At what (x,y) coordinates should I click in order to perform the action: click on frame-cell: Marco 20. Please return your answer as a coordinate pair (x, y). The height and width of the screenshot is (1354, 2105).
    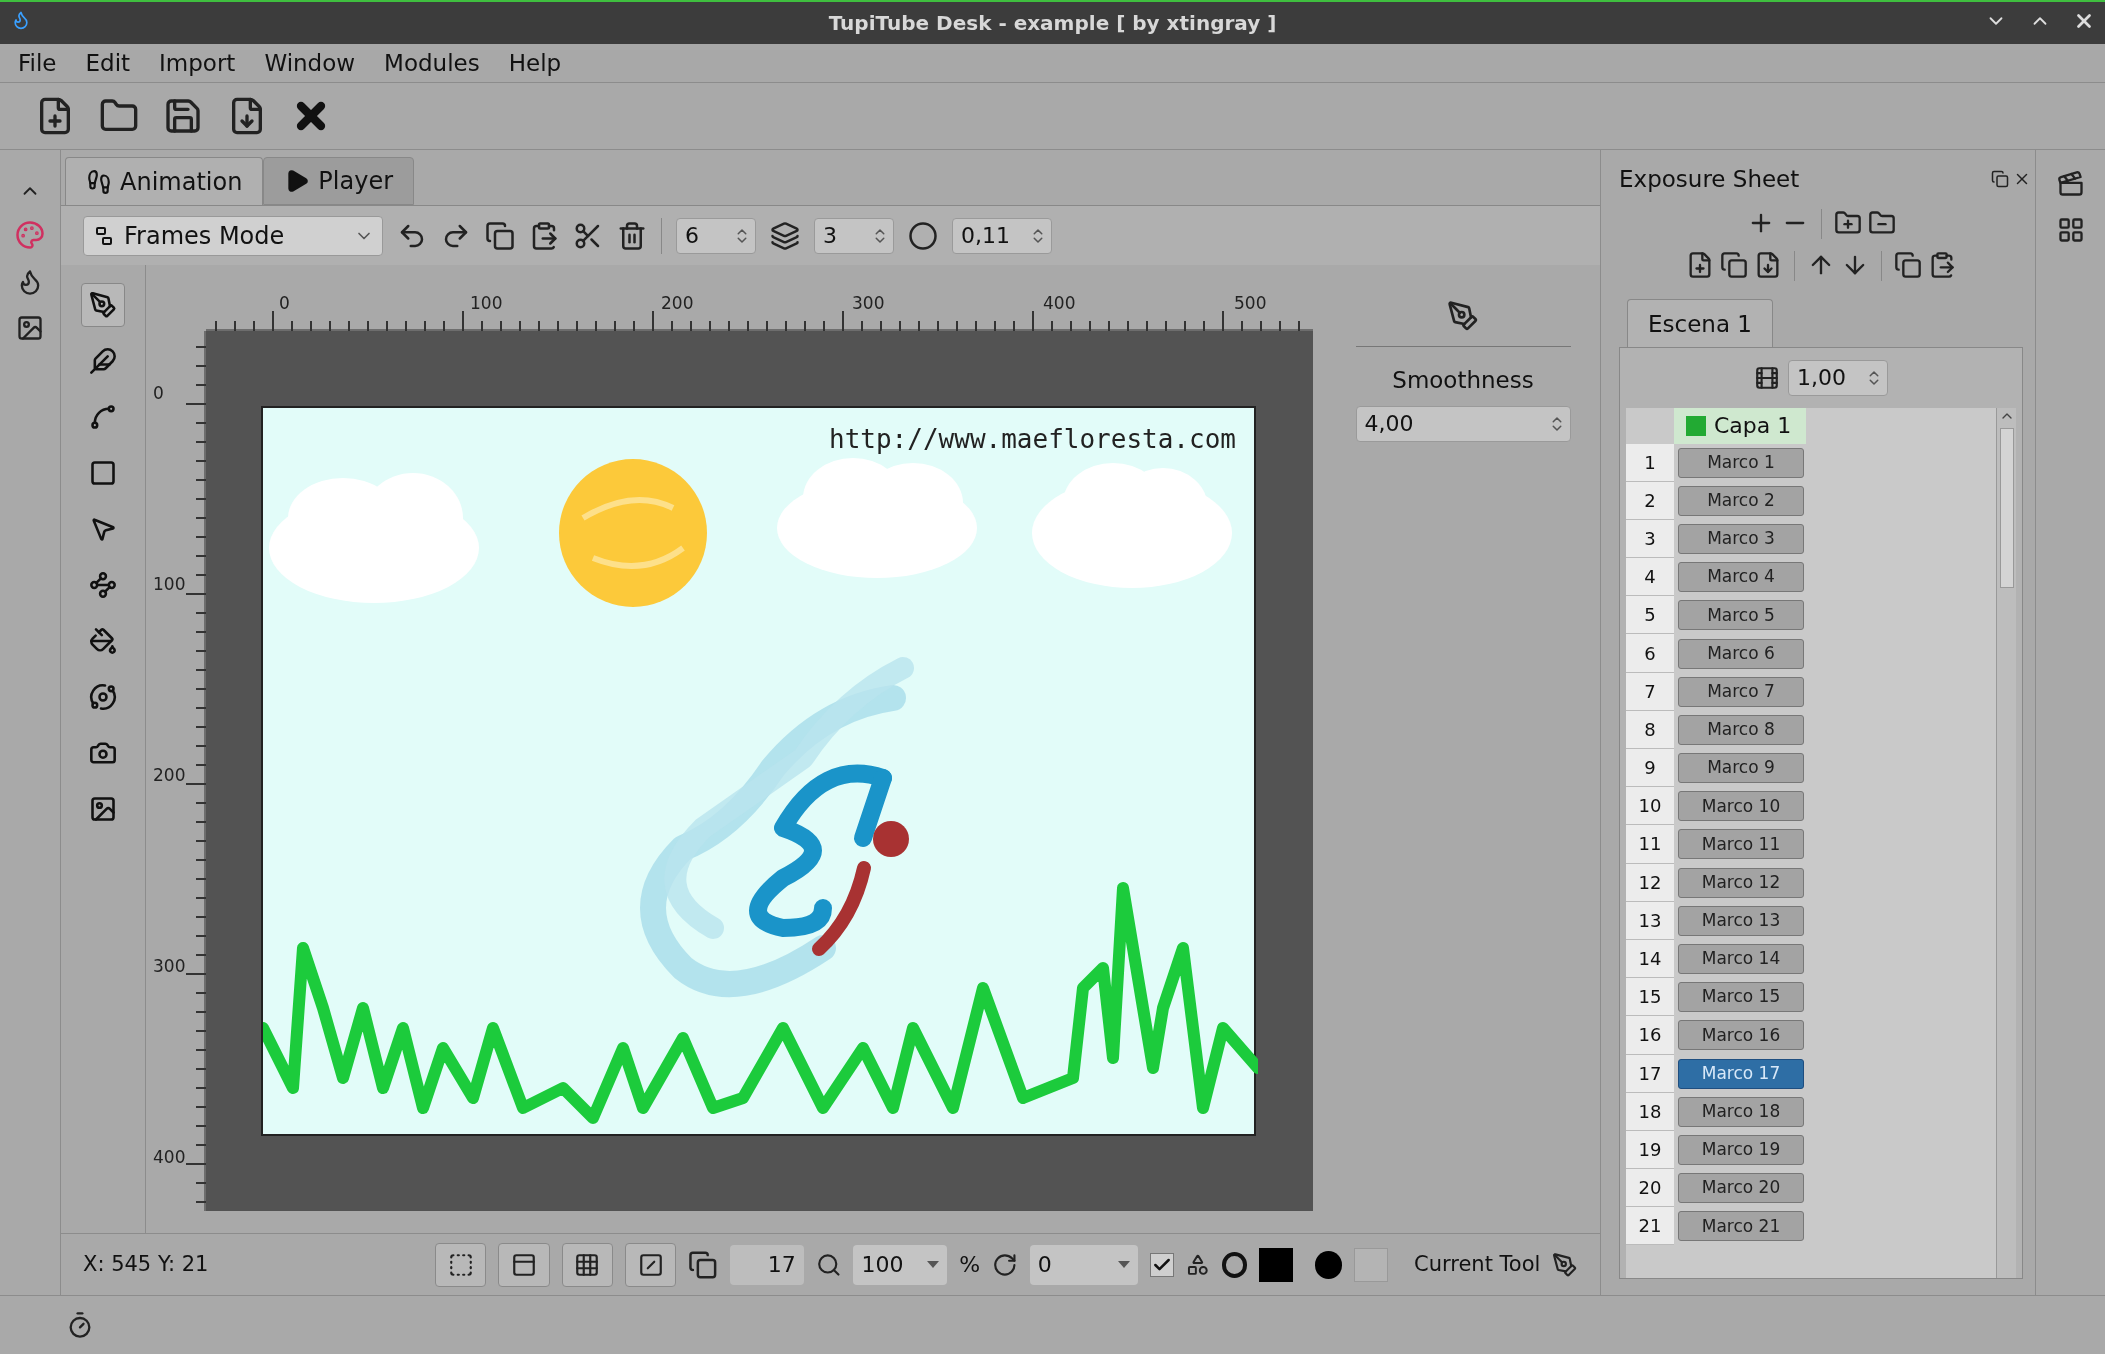
    Looking at the image, I should click on (1741, 1188).